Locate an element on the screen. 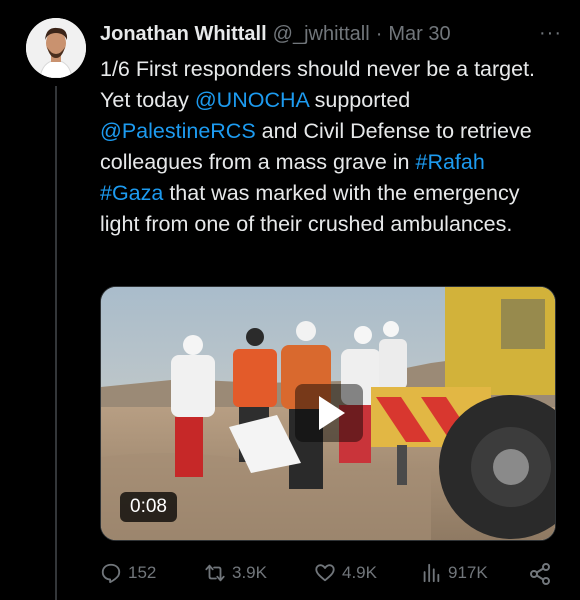  retweet-button: 3.9K is located at coordinates (235, 573).